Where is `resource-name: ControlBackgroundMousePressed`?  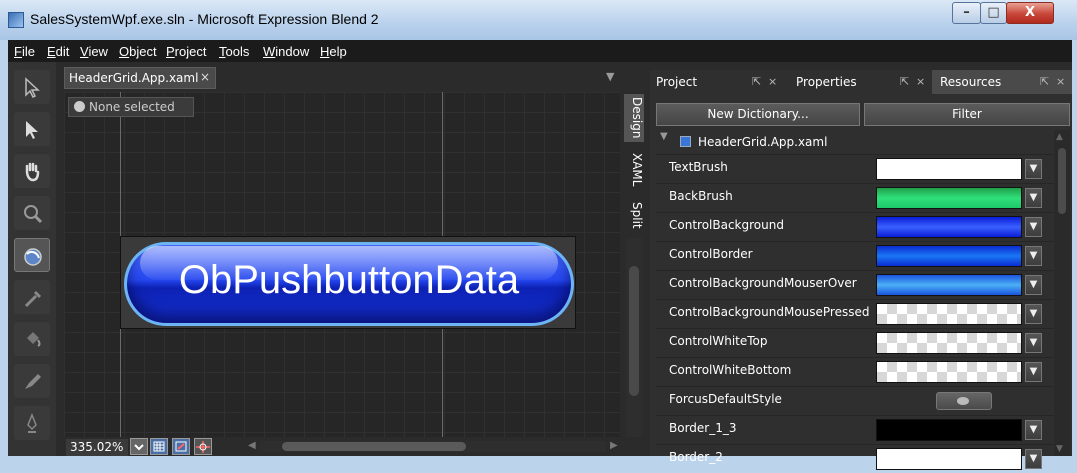
resource-name: ControlBackgroundMousePressed is located at coordinates (769, 312).